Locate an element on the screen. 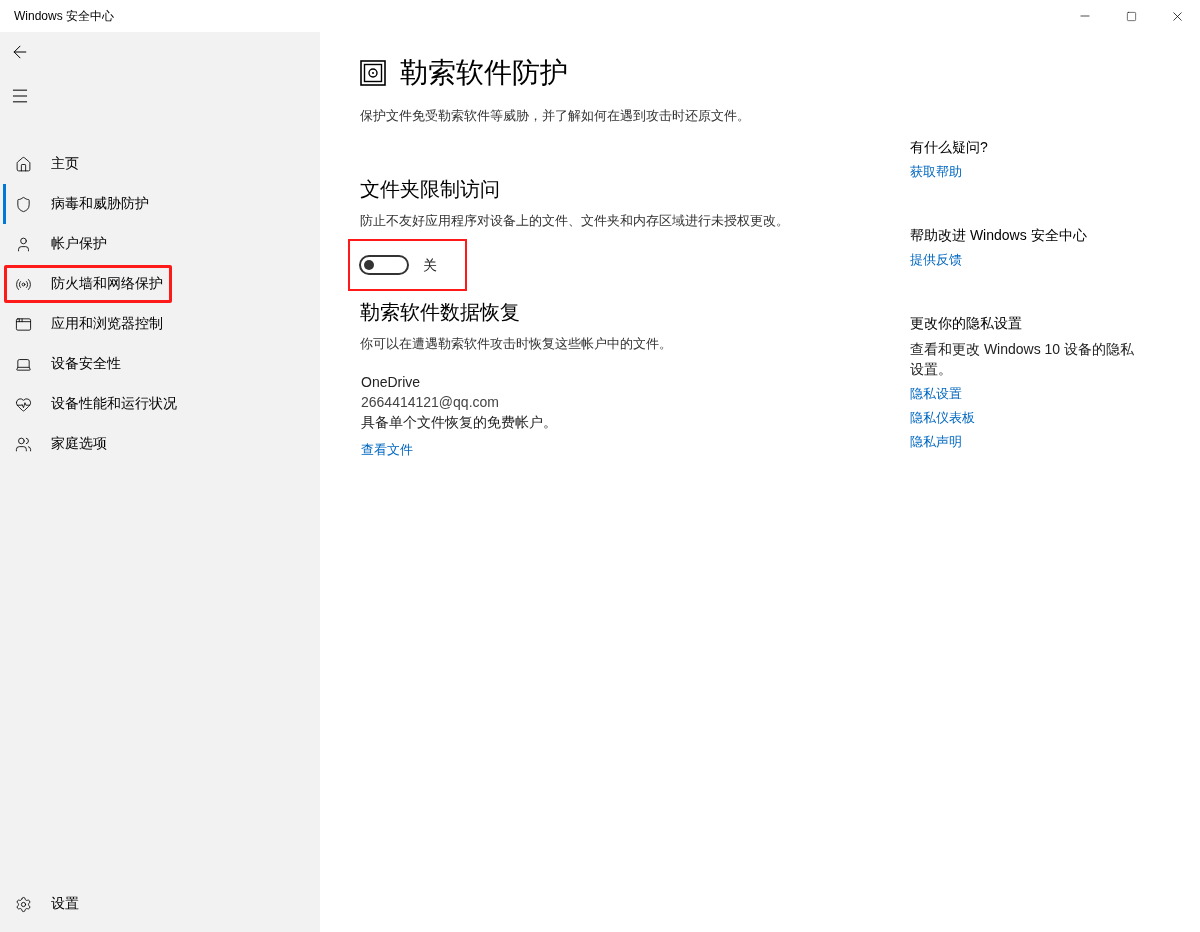 Image resolution: width=1200 pixels, height=932 pixels. settings-item: 设置 is located at coordinates (161, 904).